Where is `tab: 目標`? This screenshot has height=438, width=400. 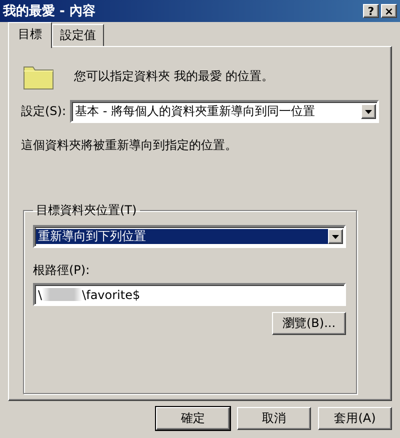
tab: 目標 is located at coordinates (30, 35).